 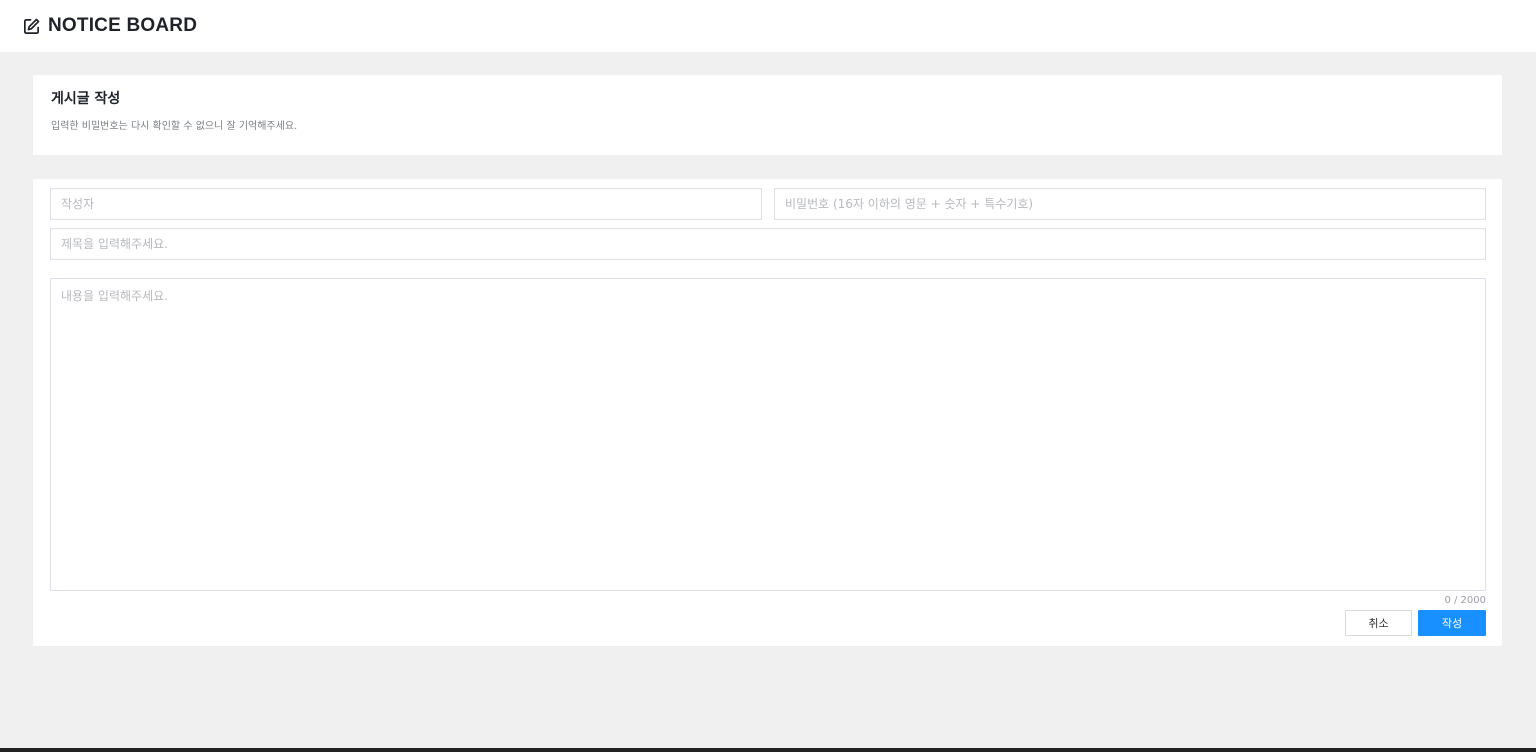 What do you see at coordinates (1130, 204) in the screenshot?
I see `password-input` at bounding box center [1130, 204].